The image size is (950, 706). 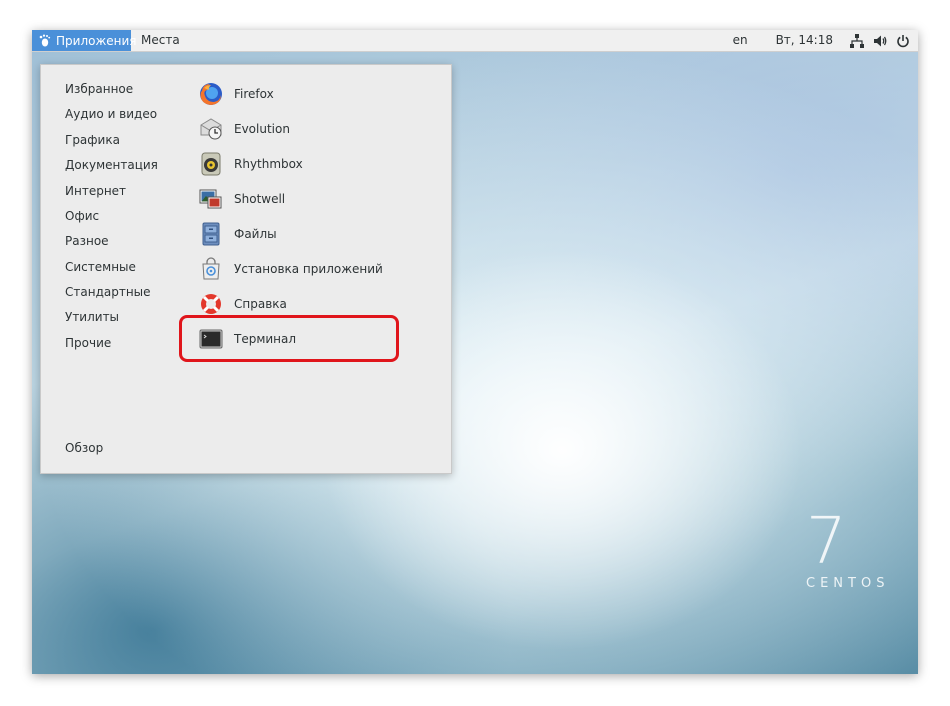 What do you see at coordinates (211, 199) in the screenshot?
I see `shotwell-icon` at bounding box center [211, 199].